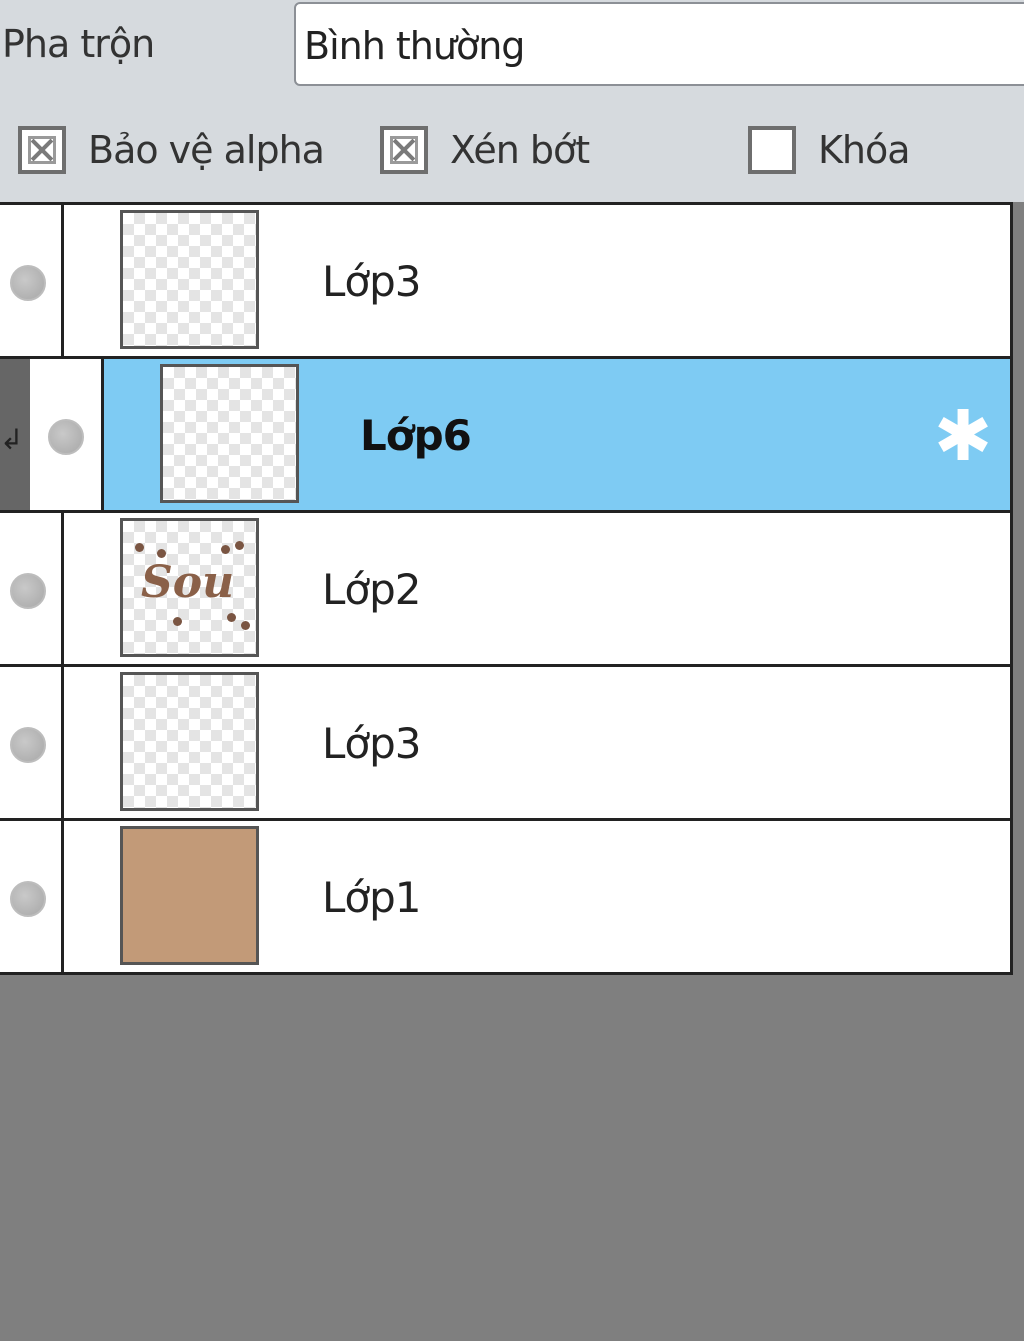 Image resolution: width=1024 pixels, height=1341 pixels. I want to click on gear-icon: ✱, so click(963, 436).